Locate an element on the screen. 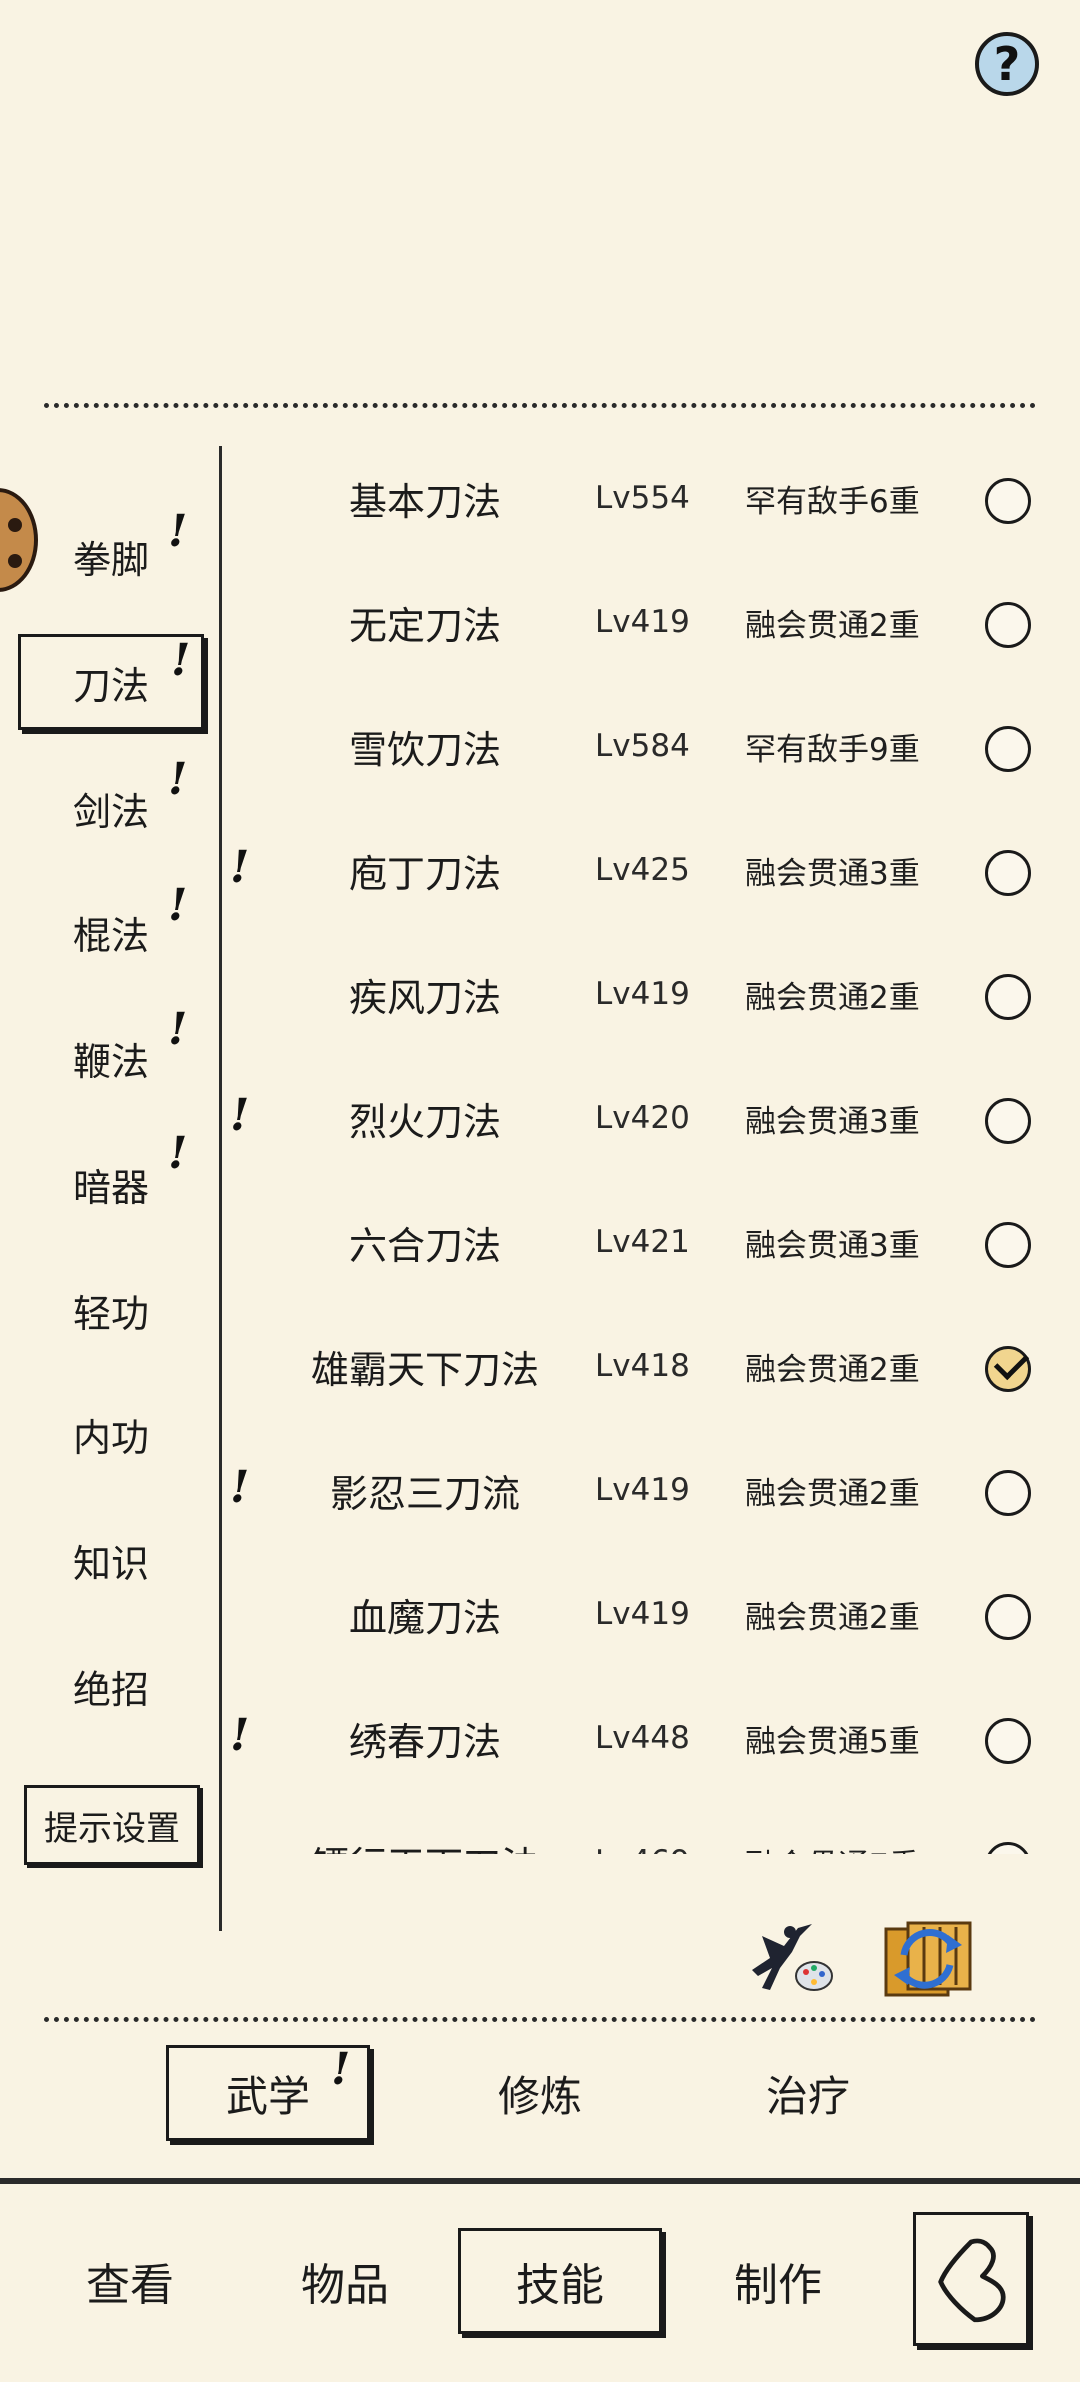  back-button is located at coordinates (971, 2279).